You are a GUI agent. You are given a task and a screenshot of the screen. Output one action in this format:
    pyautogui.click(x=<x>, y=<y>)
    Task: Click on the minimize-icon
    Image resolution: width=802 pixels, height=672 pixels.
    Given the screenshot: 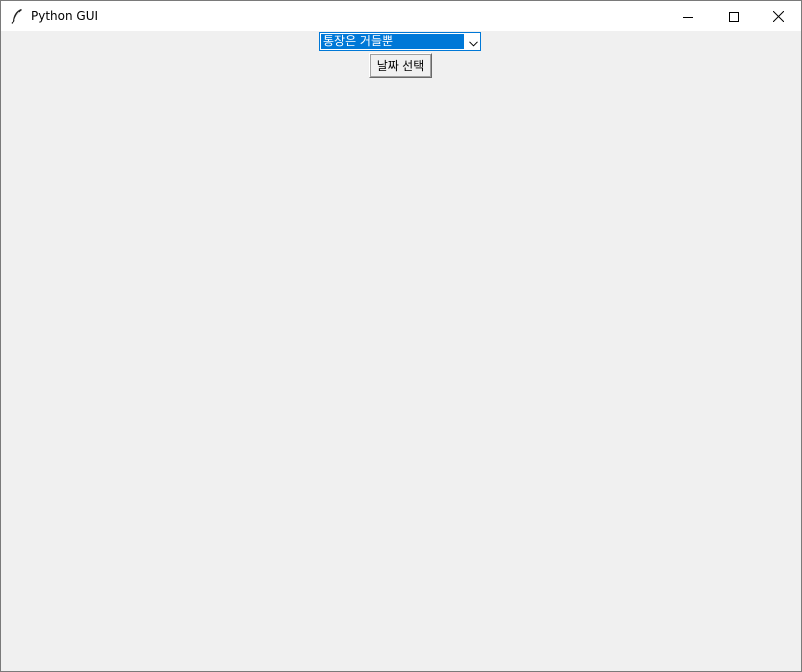 What is the action you would take?
    pyautogui.click(x=688, y=16)
    